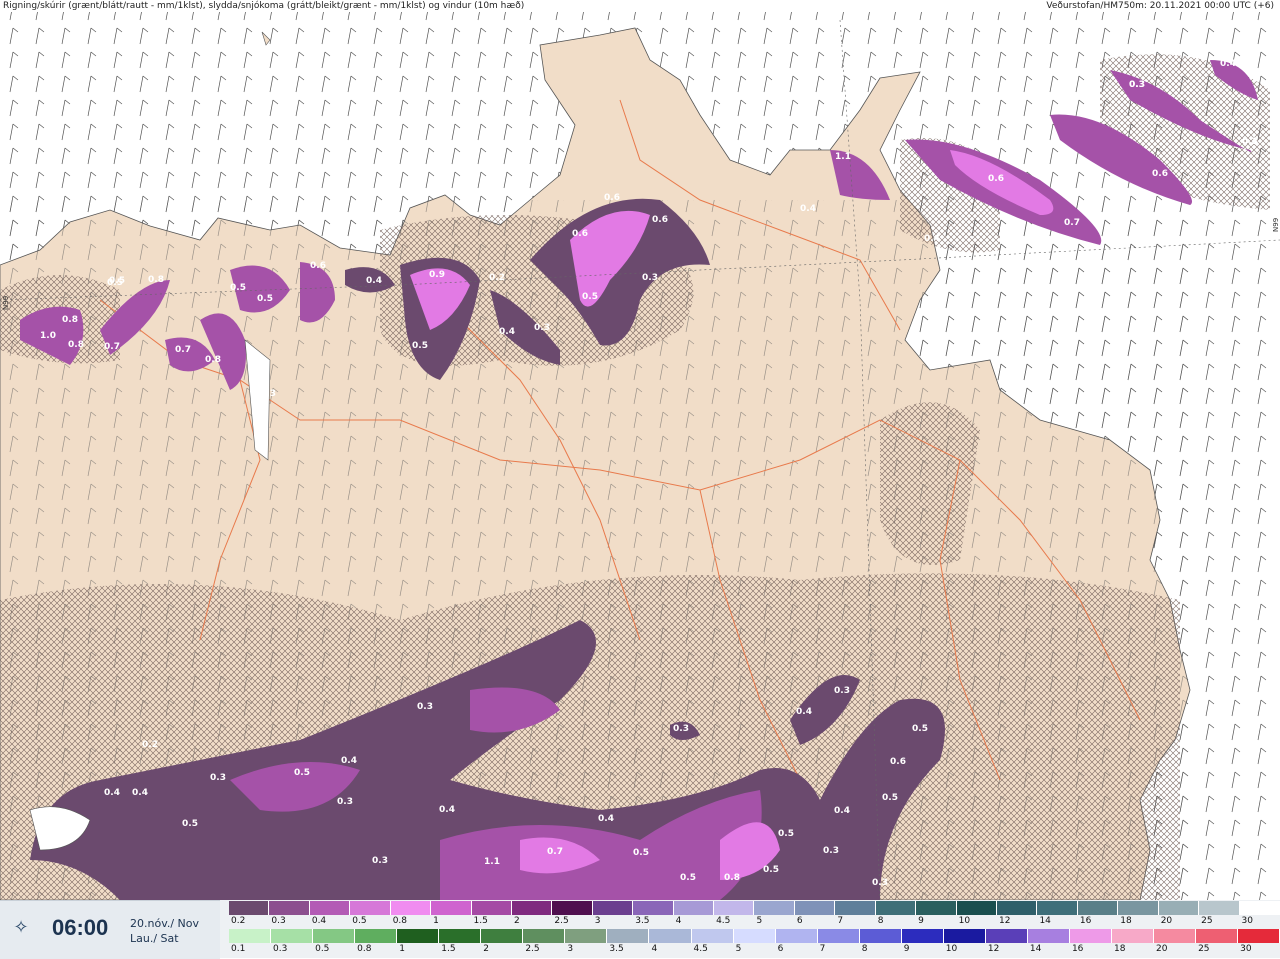 The height and width of the screenshot is (959, 1280). Describe the element at coordinates (951, 949) in the screenshot. I see `legend-label: 10` at that location.